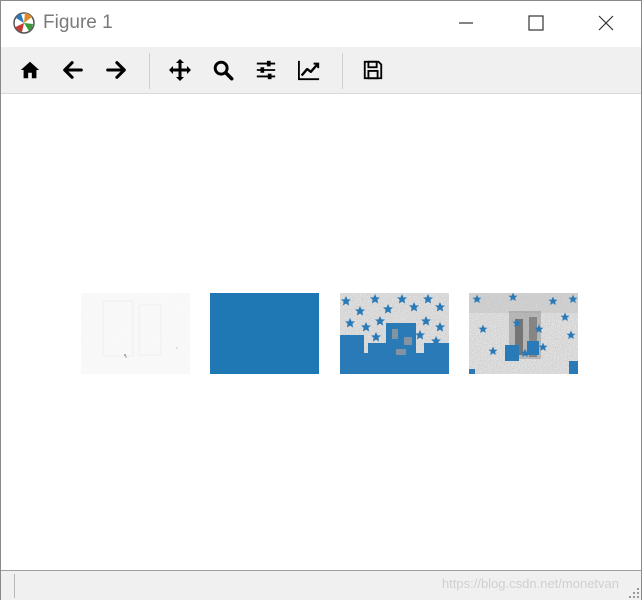  I want to click on configure-subplots-button, so click(266, 70).